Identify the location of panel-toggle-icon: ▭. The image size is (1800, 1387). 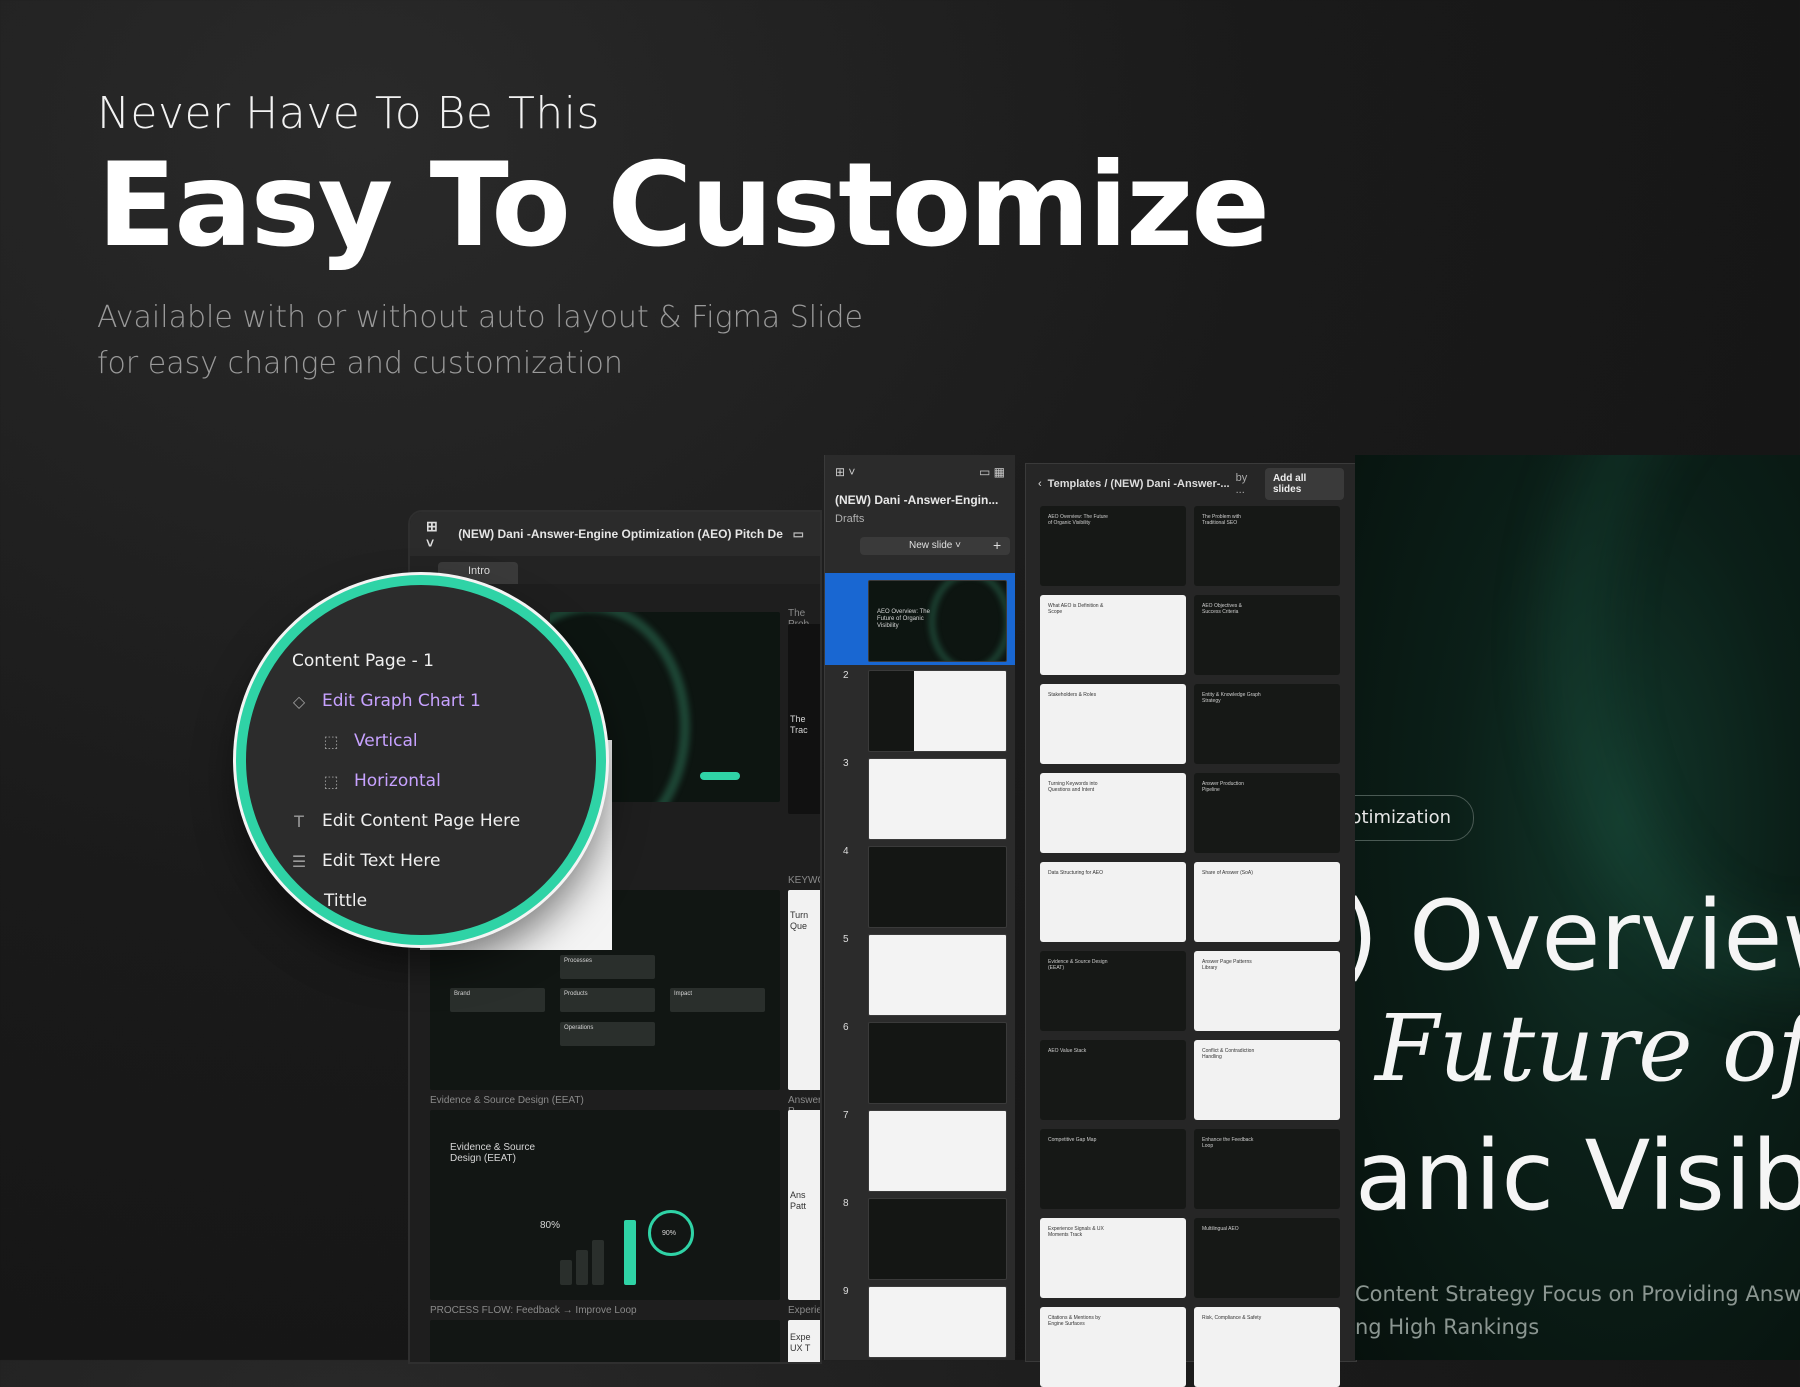
(798, 534).